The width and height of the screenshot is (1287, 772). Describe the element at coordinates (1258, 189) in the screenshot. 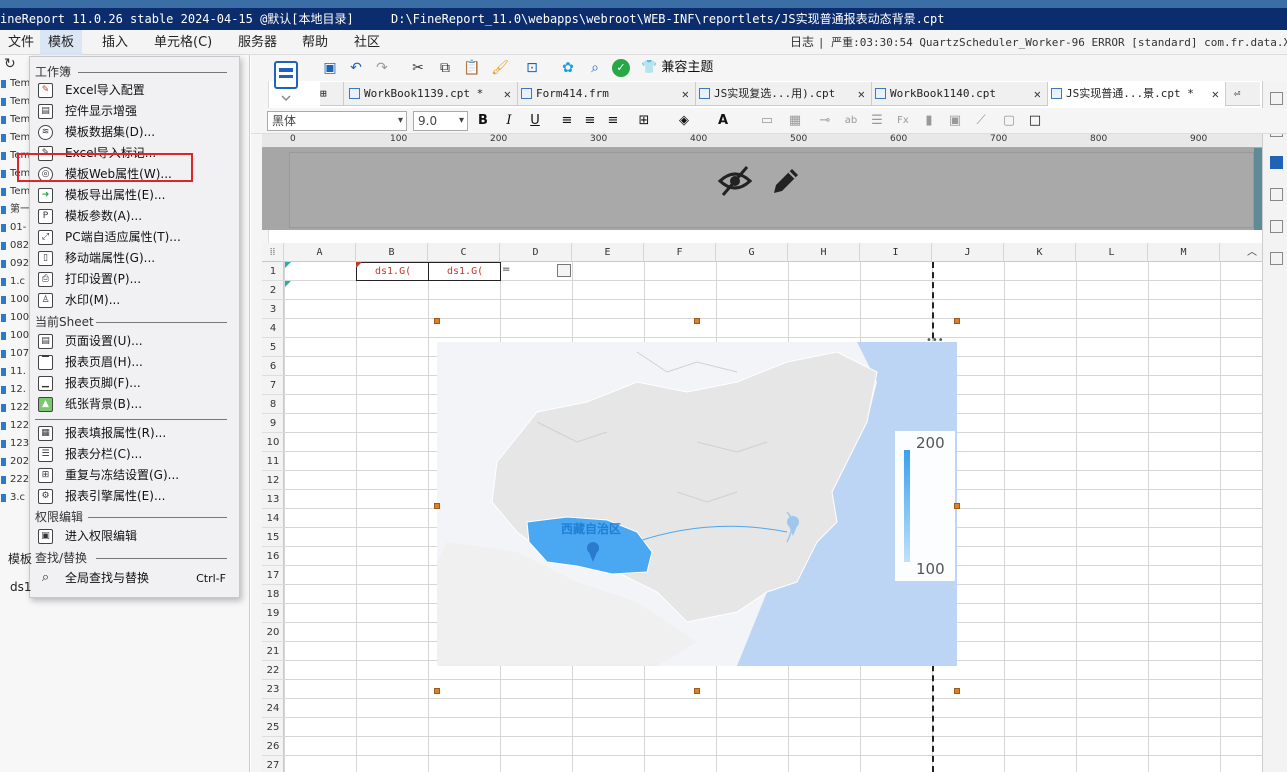

I see `header-scrollbar` at that location.